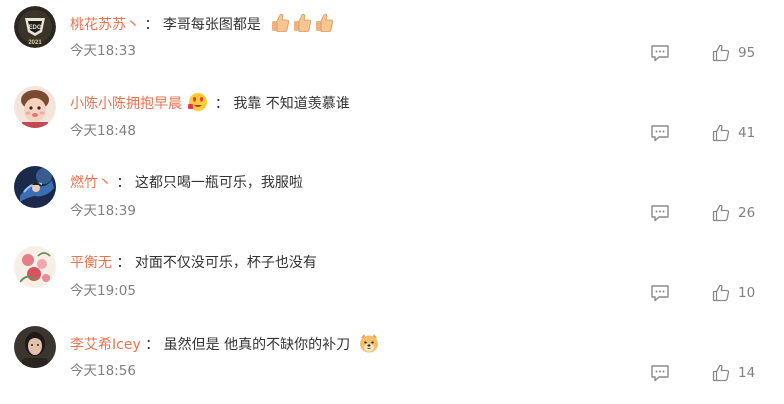  Describe the element at coordinates (225, 263) in the screenshot. I see `comment-text: 对面不仅没可乐，杯子也没有` at that location.